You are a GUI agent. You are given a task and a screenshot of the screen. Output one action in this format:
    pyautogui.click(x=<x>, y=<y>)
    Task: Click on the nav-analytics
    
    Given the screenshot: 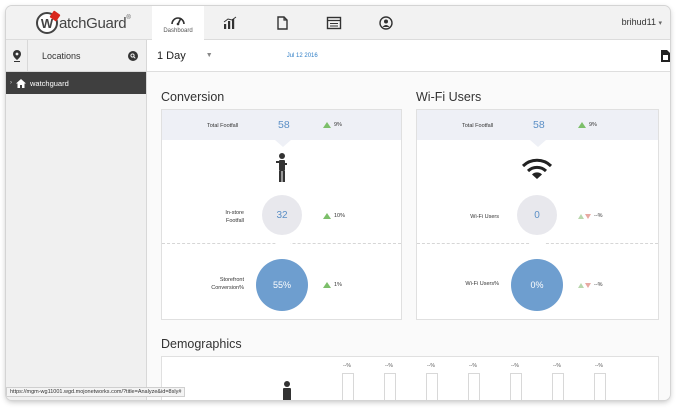 What is the action you would take?
    pyautogui.click(x=230, y=23)
    